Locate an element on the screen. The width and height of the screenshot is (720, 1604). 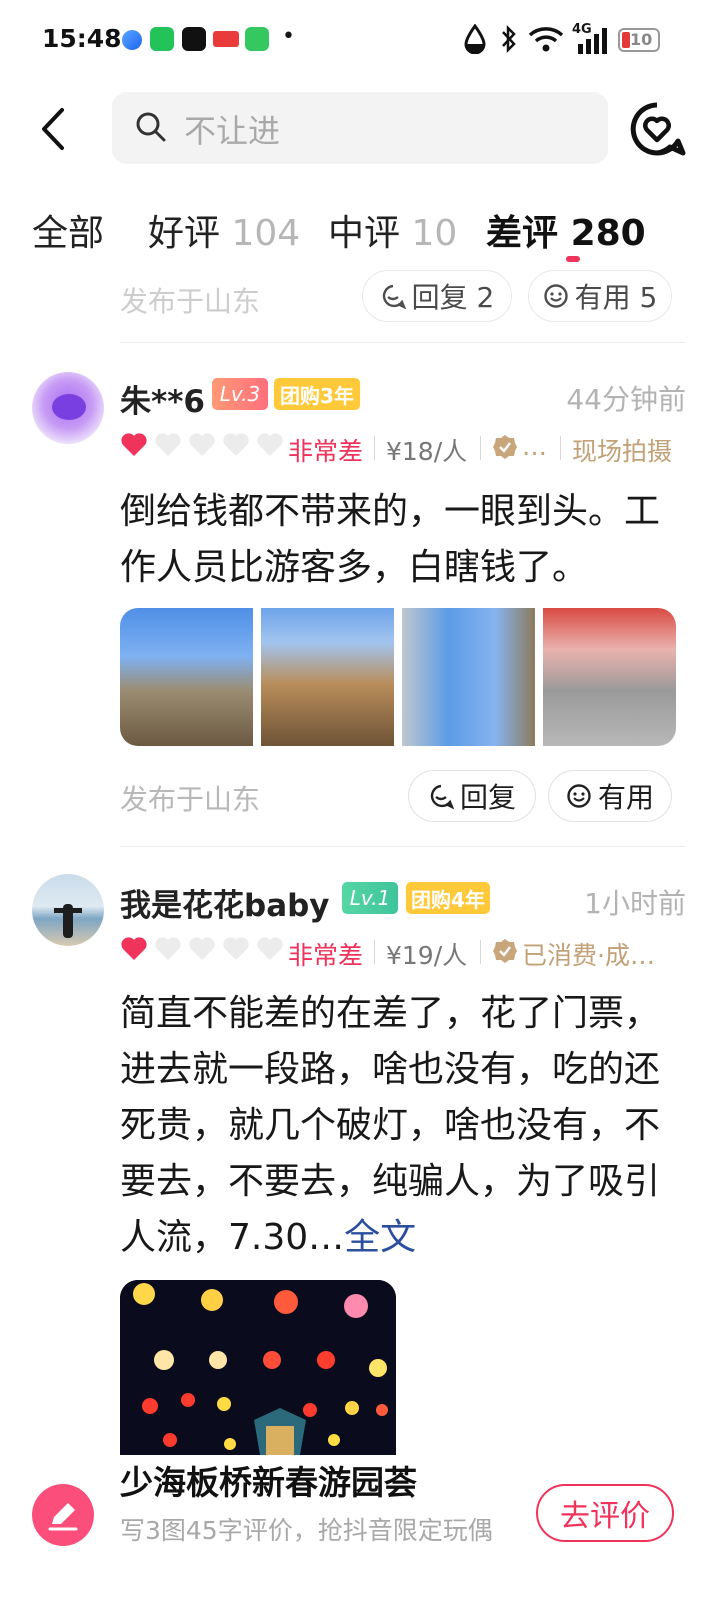
pencil-icon is located at coordinates (63, 1517).